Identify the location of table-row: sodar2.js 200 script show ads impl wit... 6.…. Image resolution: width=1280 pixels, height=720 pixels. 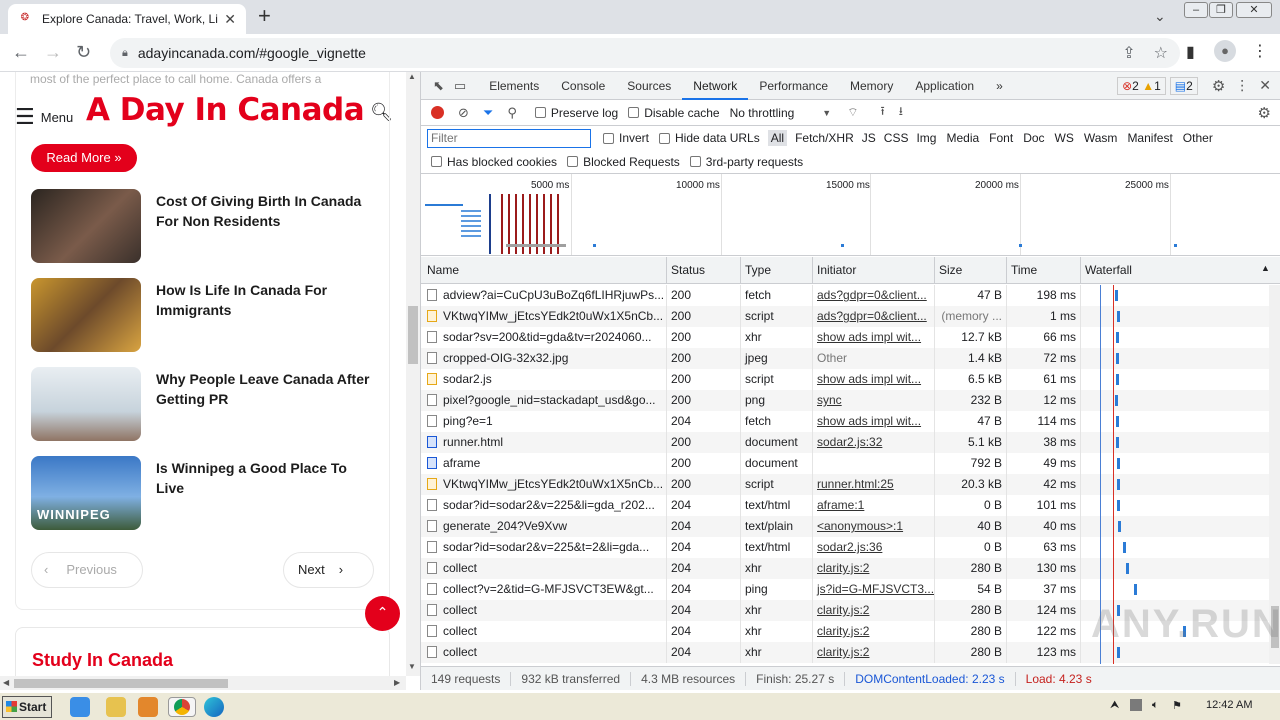
(845, 379).